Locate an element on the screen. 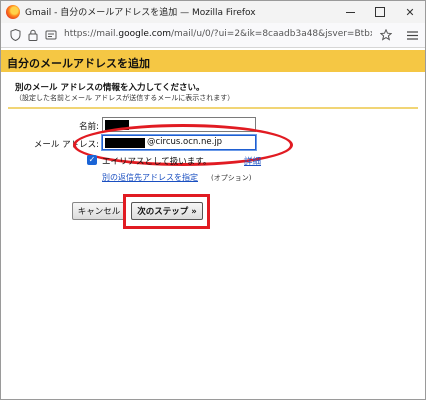 Image resolution: width=426 pixels, height=400 pixels. minimize-icon is located at coordinates (350, 12).